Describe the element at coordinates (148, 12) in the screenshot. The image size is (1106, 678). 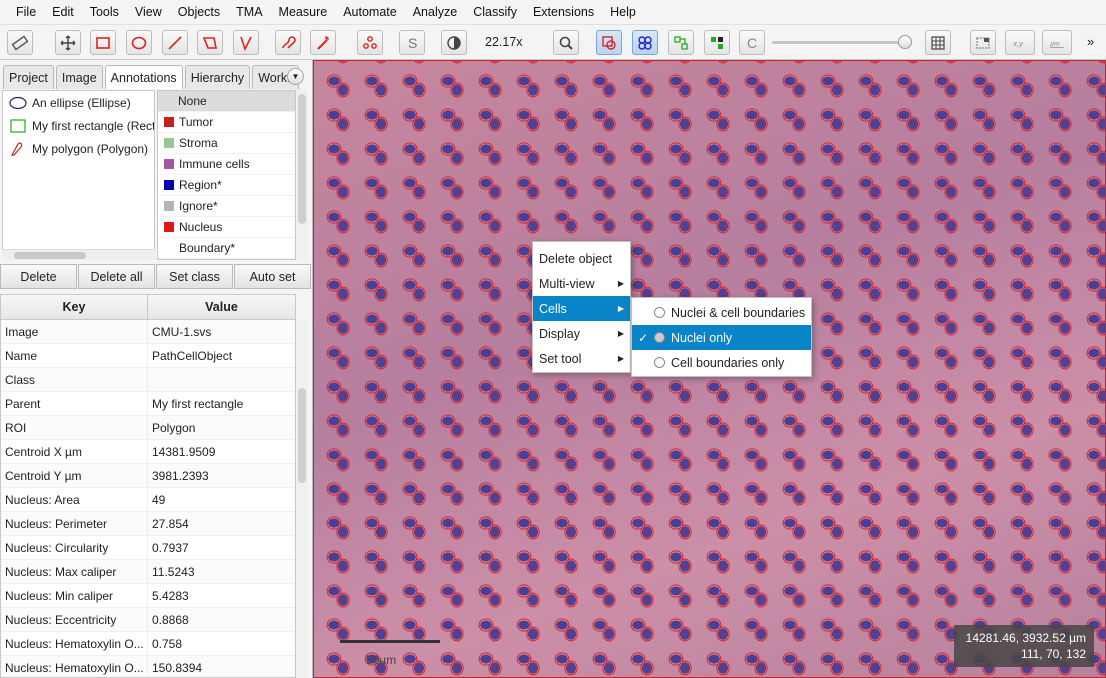
I see `menu-view: View` at that location.